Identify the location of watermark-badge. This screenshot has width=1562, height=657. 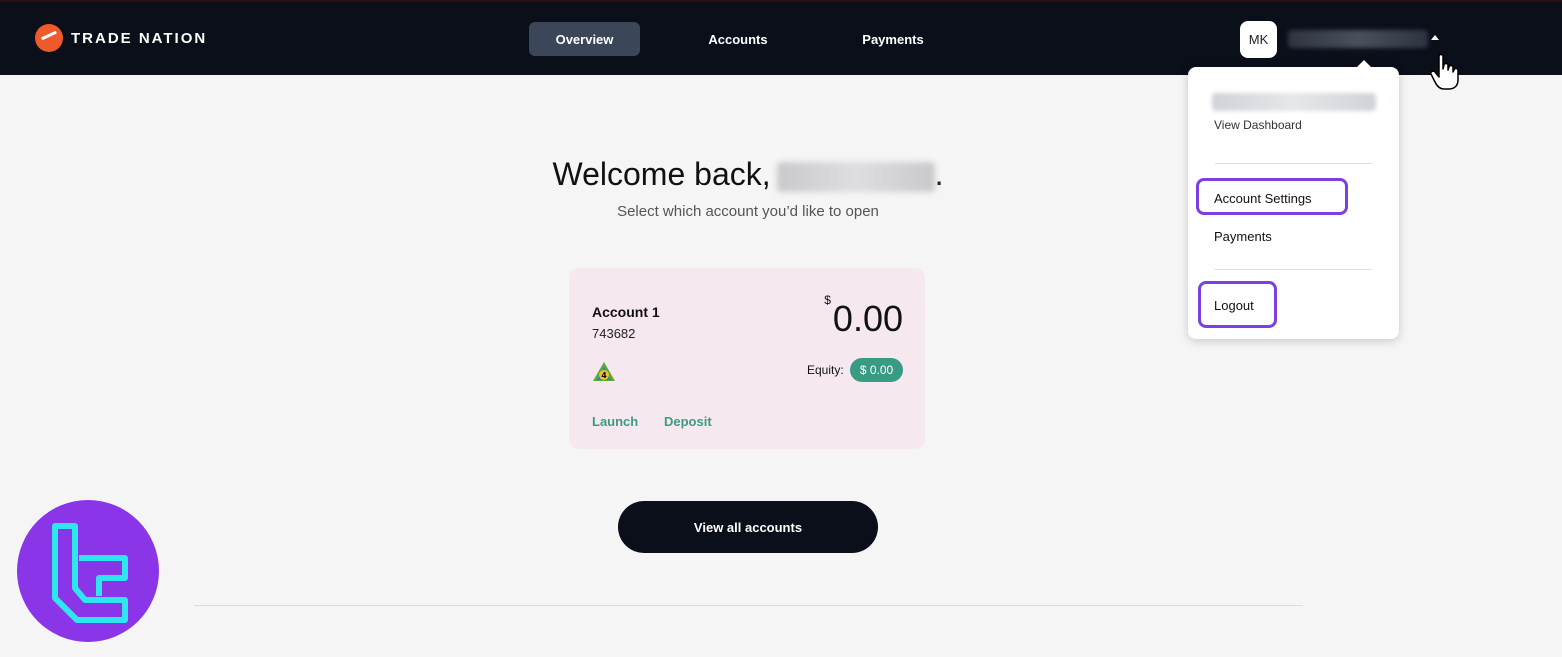
(88, 571).